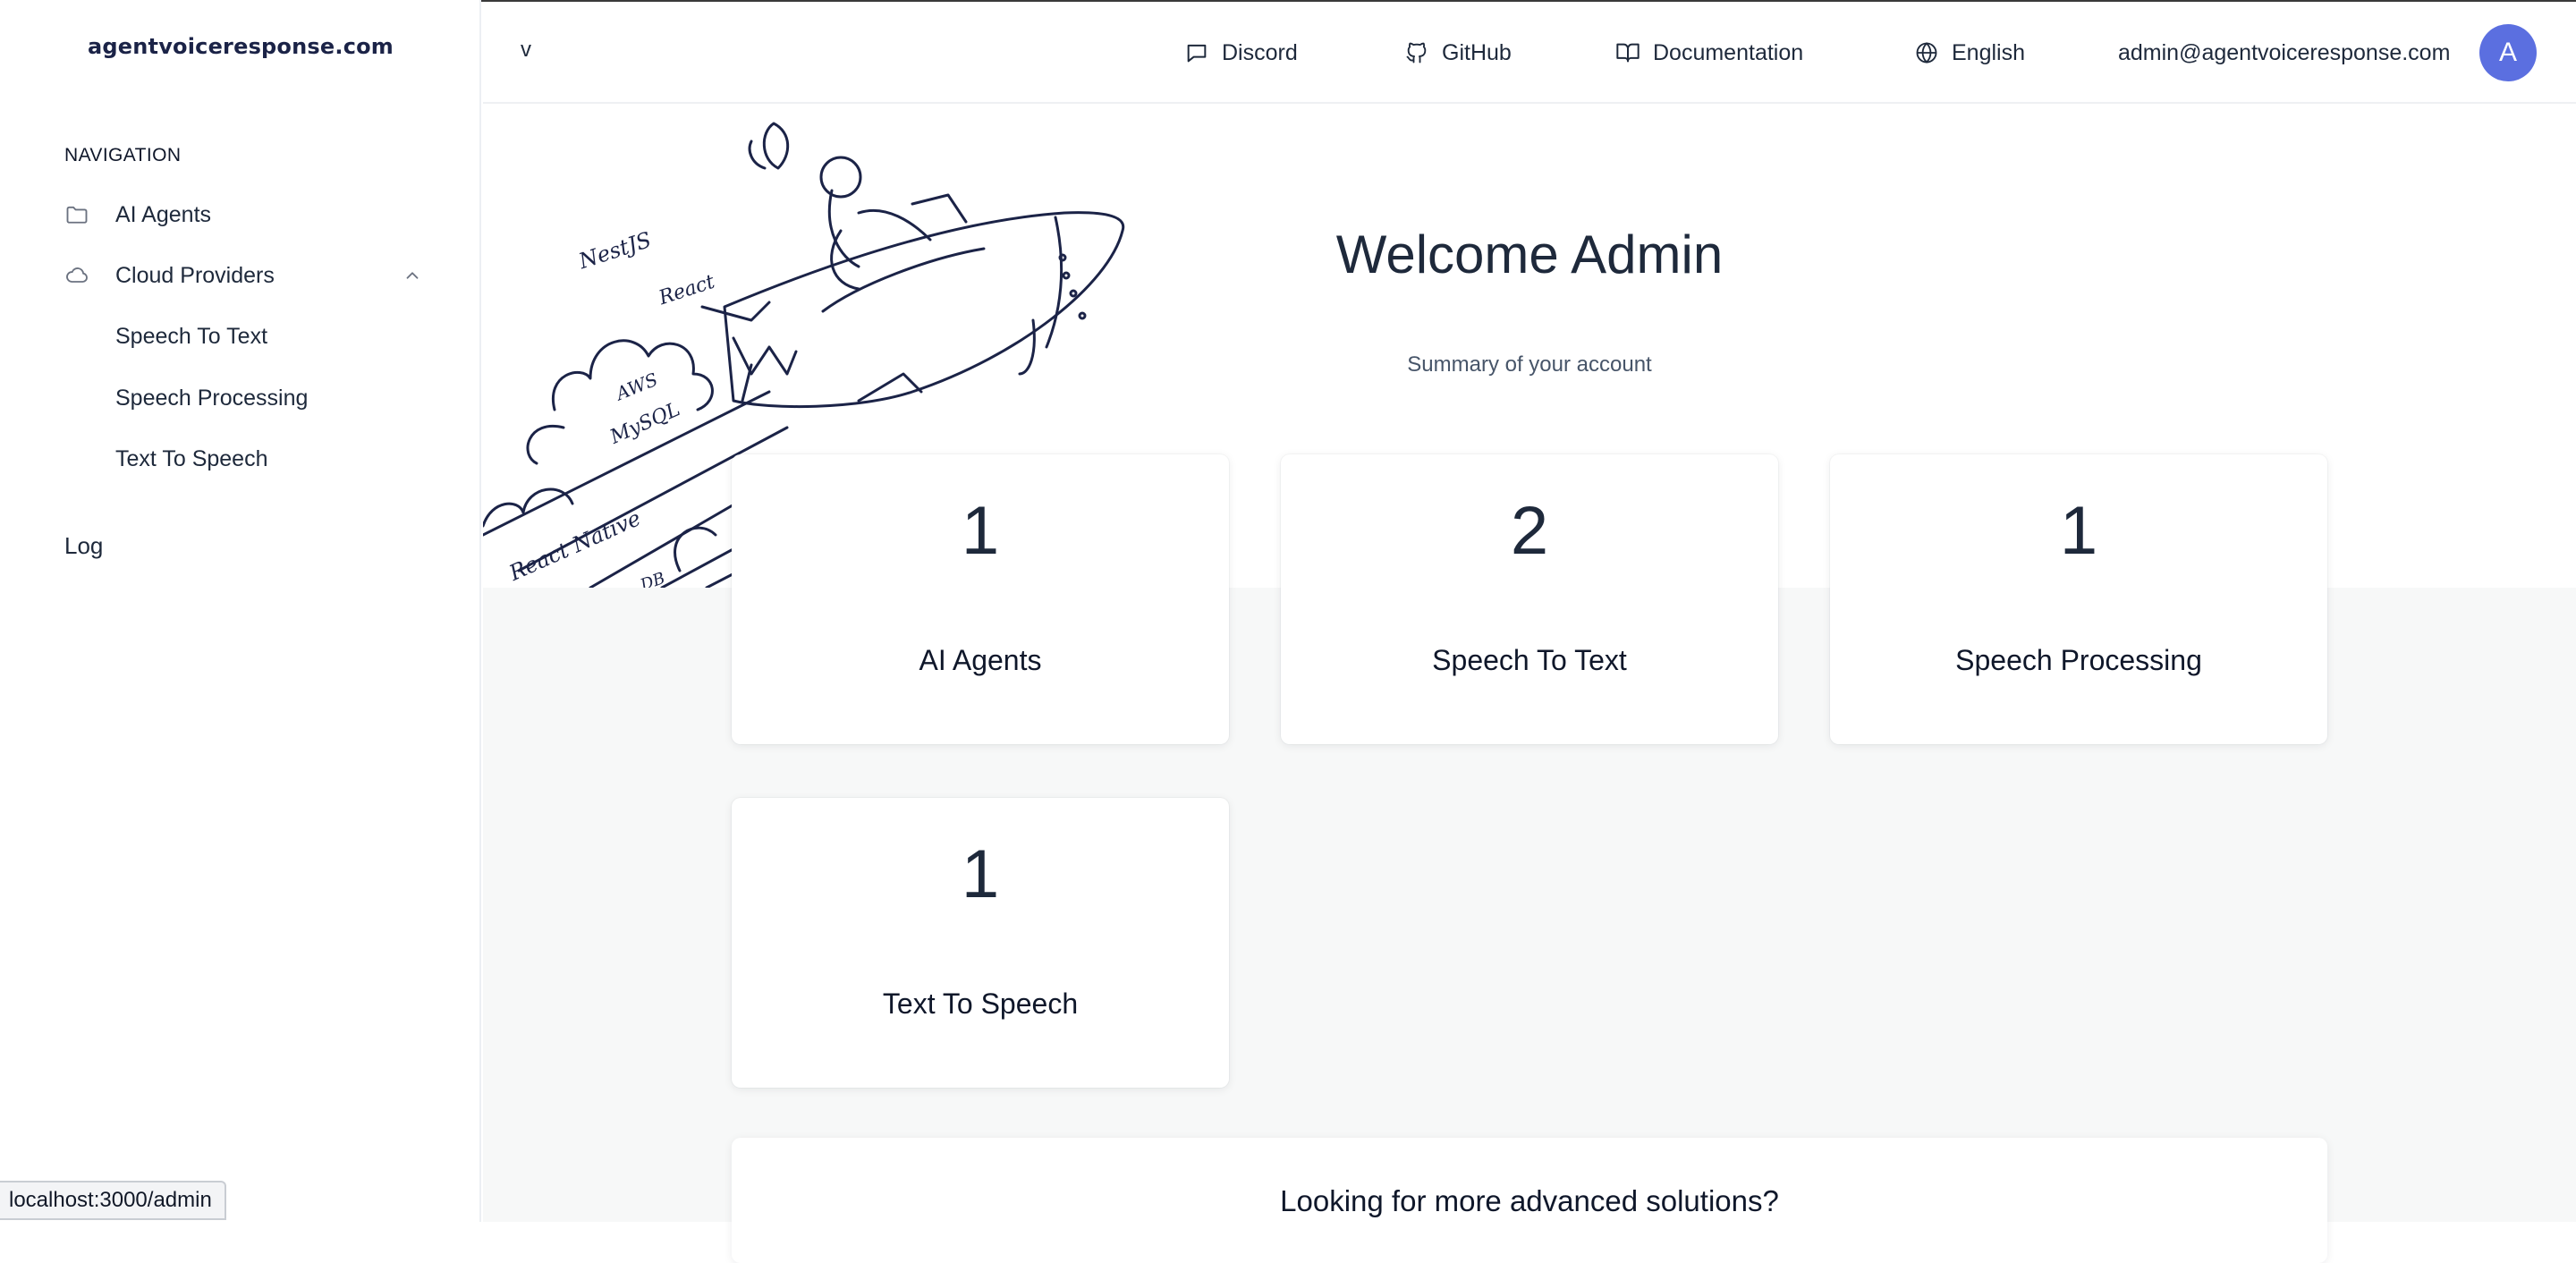 The image size is (2576, 1263). What do you see at coordinates (76, 214) in the screenshot?
I see `folder-icon` at bounding box center [76, 214].